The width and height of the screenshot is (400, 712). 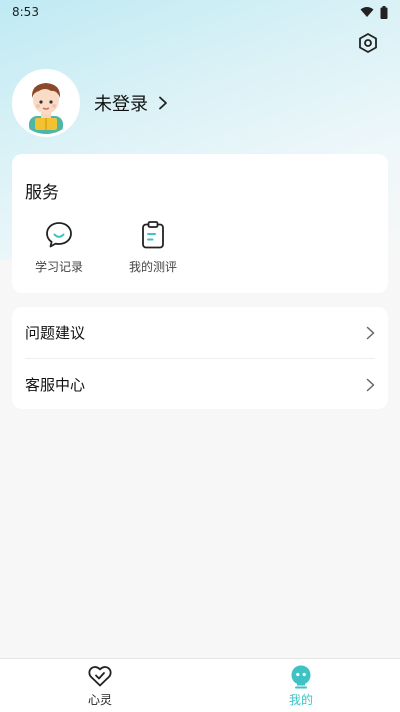 I want to click on tab-xinling: 心灵, so click(x=100, y=685).